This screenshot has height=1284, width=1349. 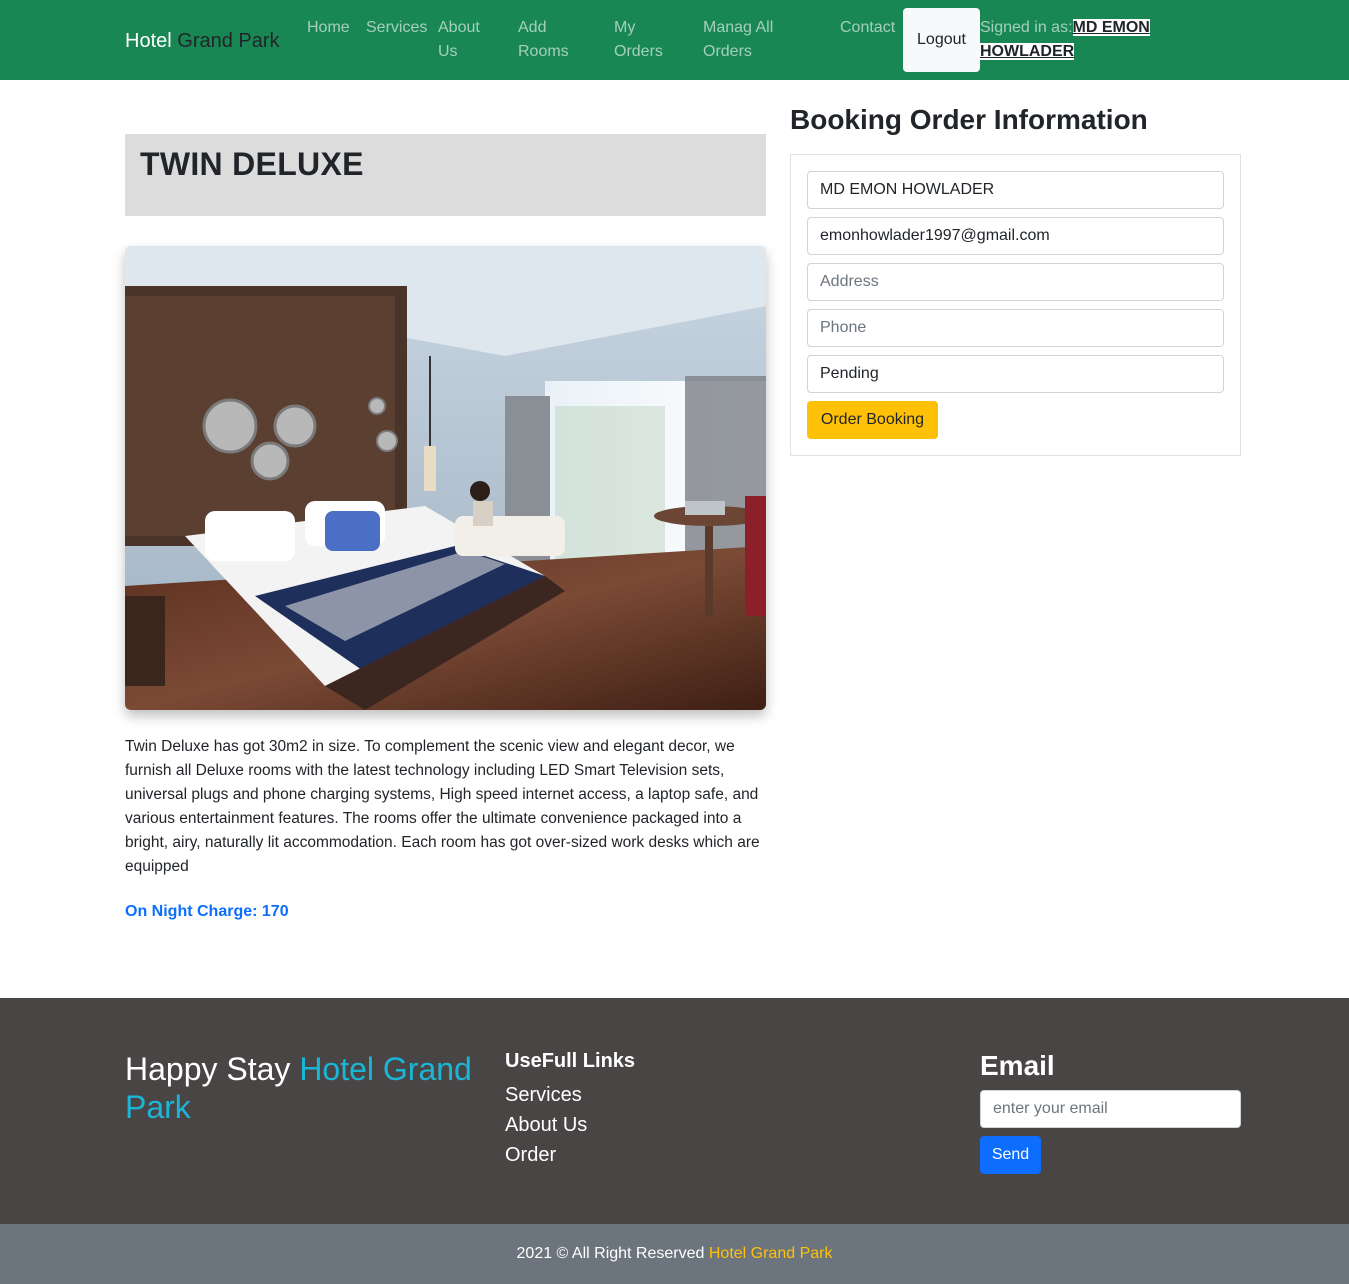 I want to click on nav-services: Services, so click(x=397, y=28).